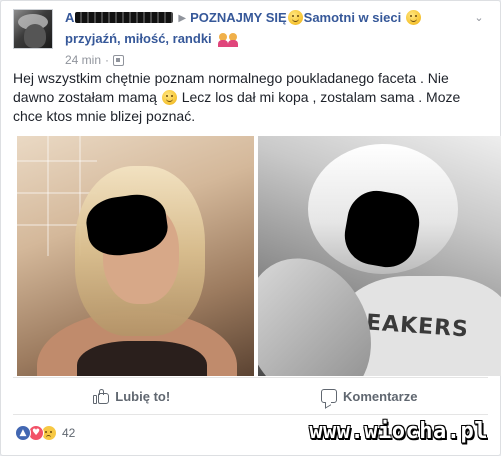  What do you see at coordinates (398, 431) in the screenshot?
I see `site-watermark: www.wiocha.pl` at bounding box center [398, 431].